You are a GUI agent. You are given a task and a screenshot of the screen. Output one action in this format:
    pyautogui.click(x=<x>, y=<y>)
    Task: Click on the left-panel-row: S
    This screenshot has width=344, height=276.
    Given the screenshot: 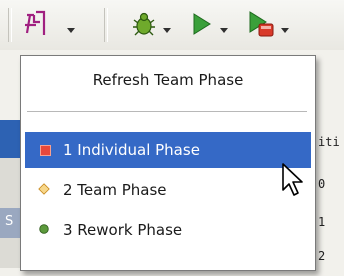 What is the action you would take?
    pyautogui.click(x=11, y=223)
    